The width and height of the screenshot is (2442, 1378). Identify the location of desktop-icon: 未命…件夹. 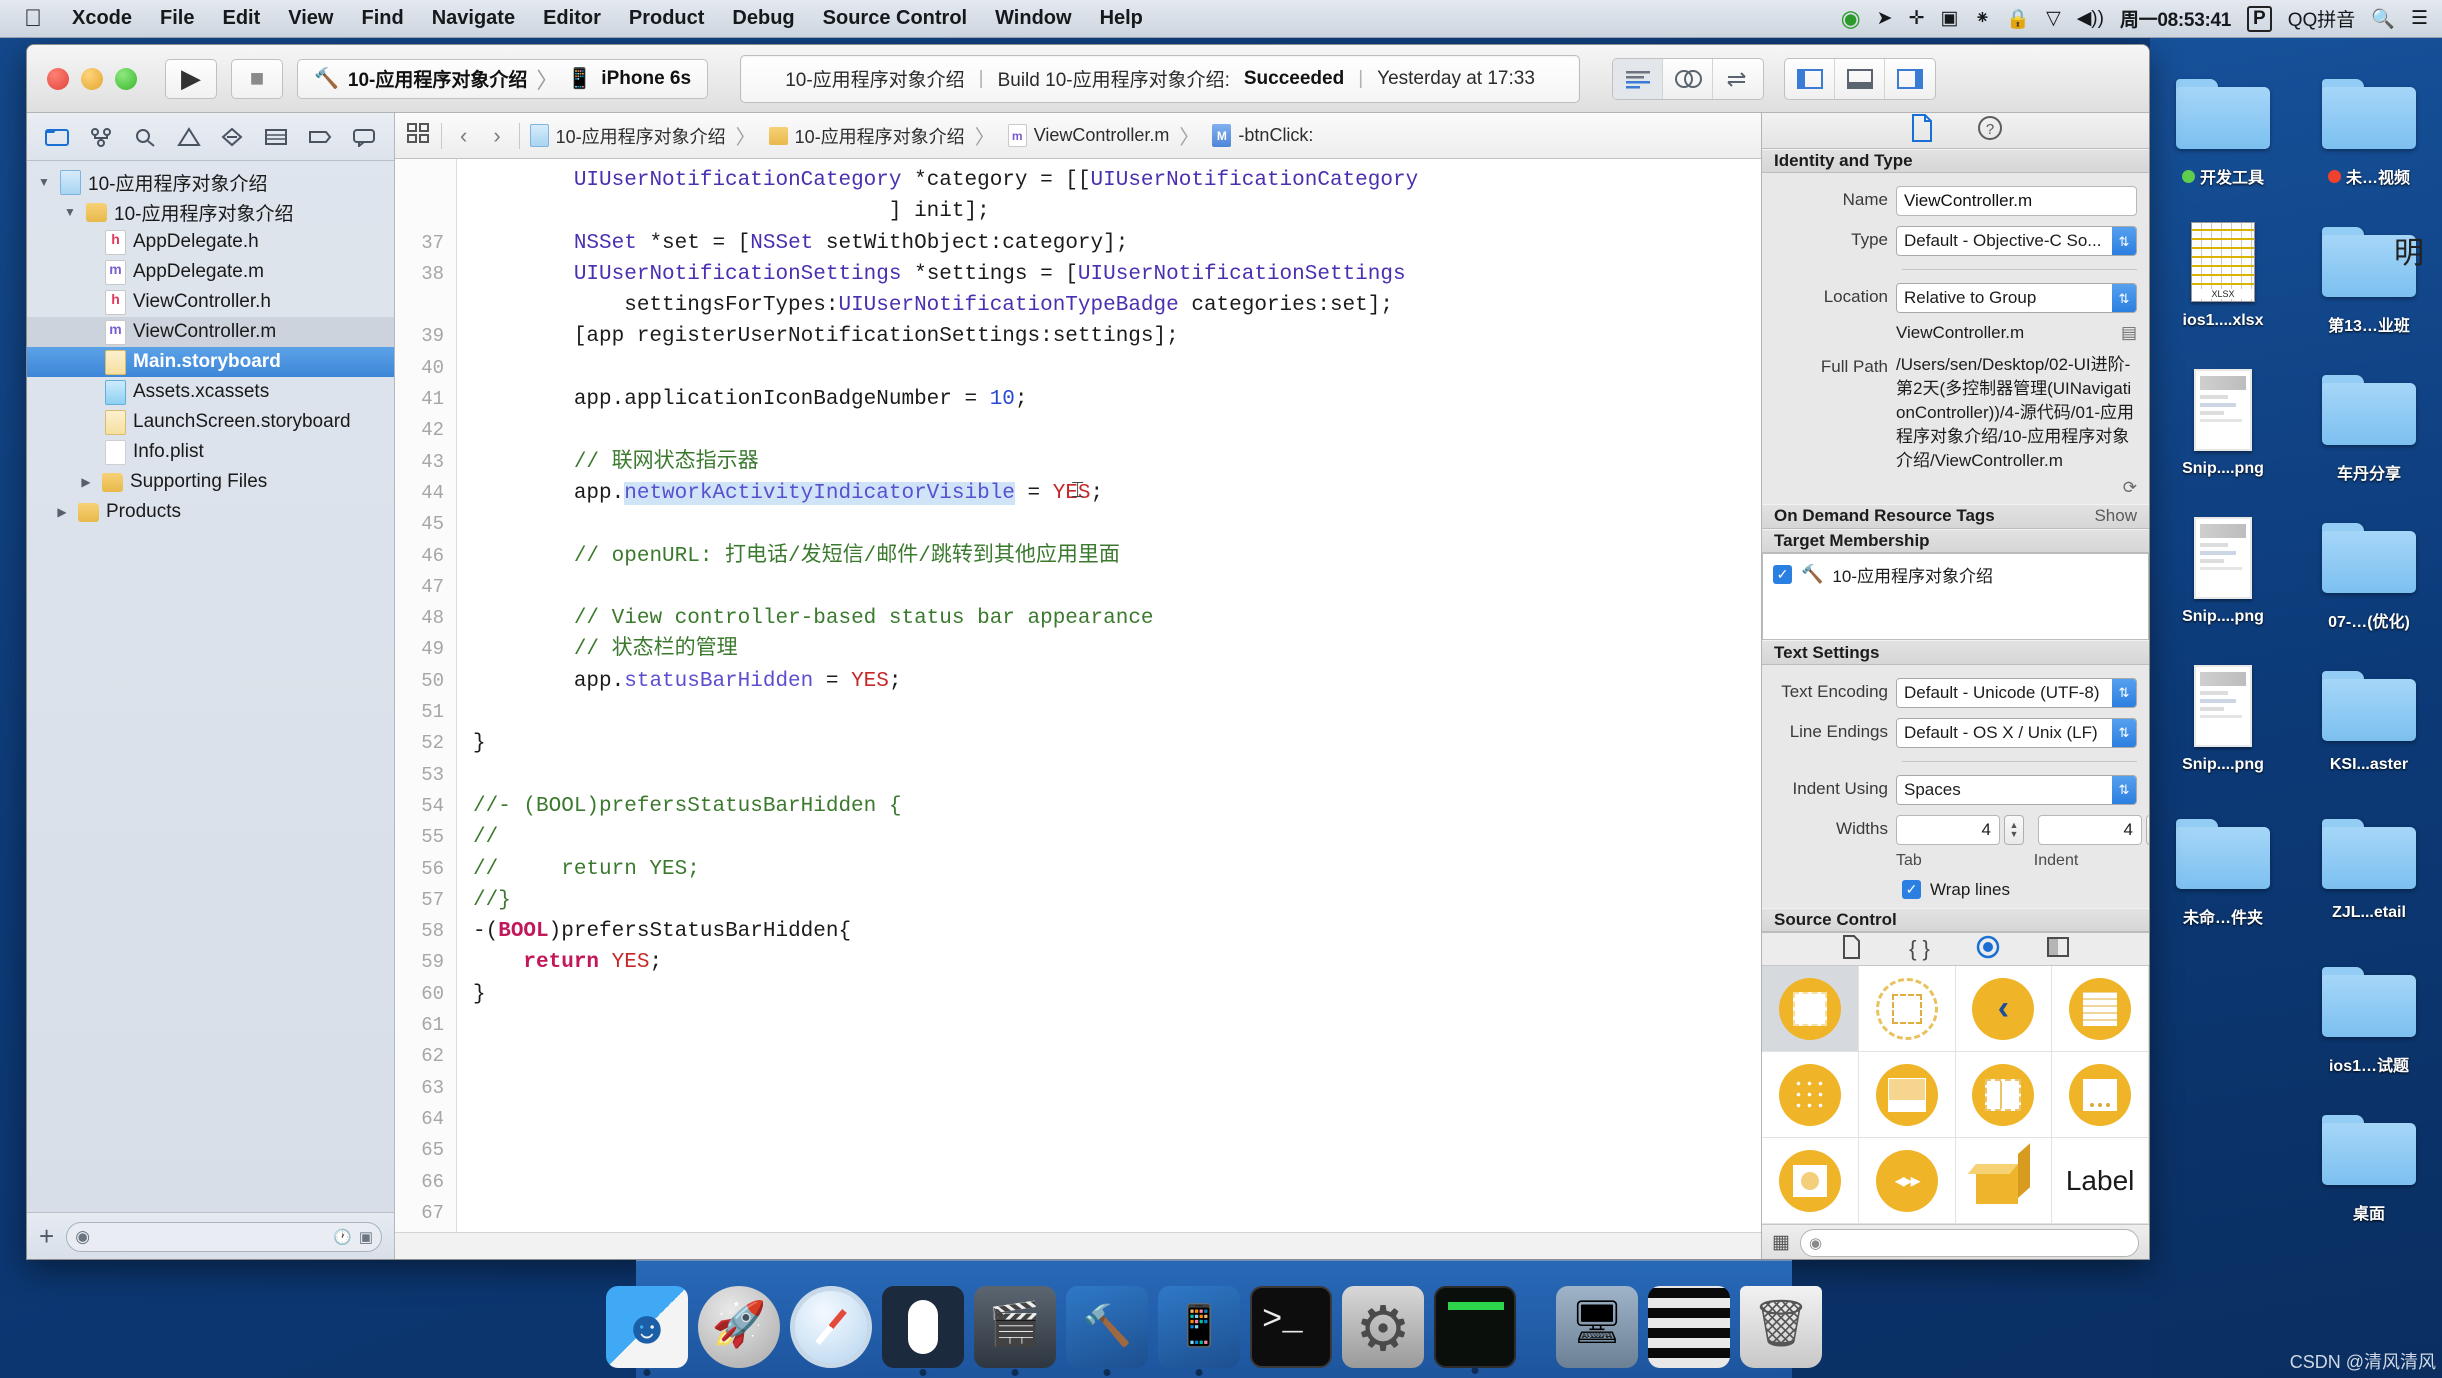
(2223, 874).